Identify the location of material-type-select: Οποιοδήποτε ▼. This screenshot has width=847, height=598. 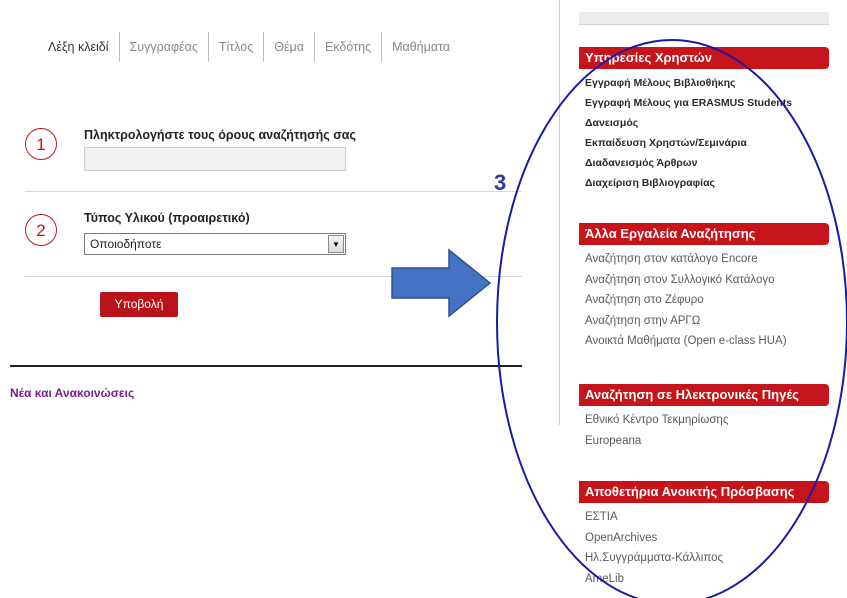
(215, 244).